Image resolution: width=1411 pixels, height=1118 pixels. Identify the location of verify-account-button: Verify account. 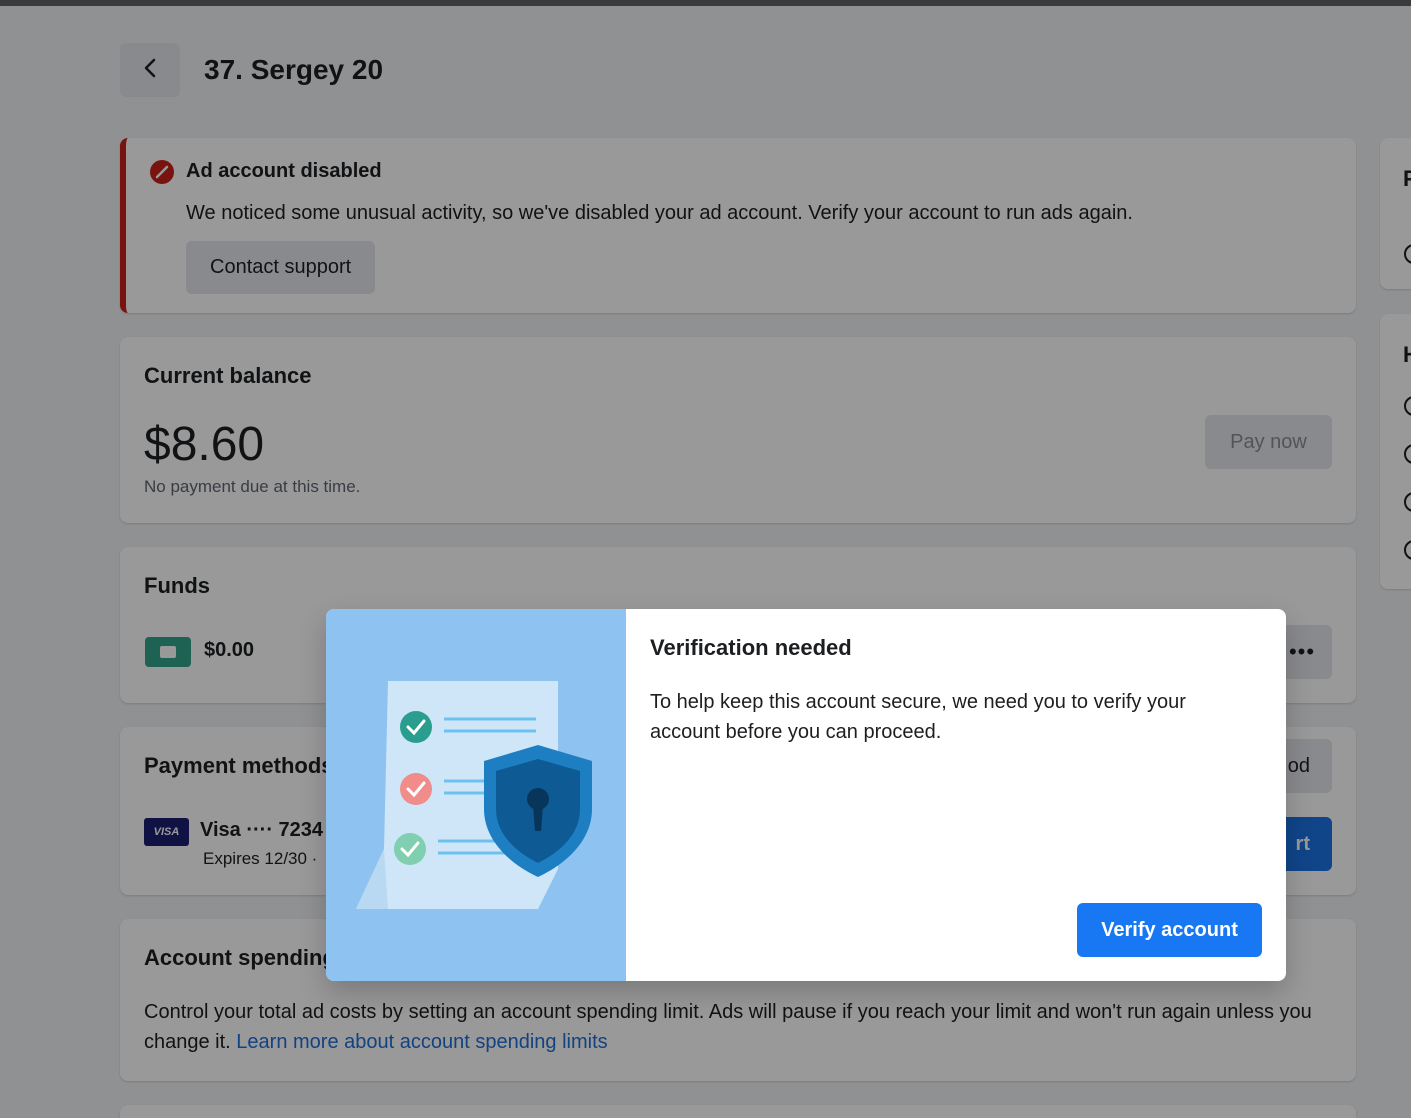
(1169, 930).